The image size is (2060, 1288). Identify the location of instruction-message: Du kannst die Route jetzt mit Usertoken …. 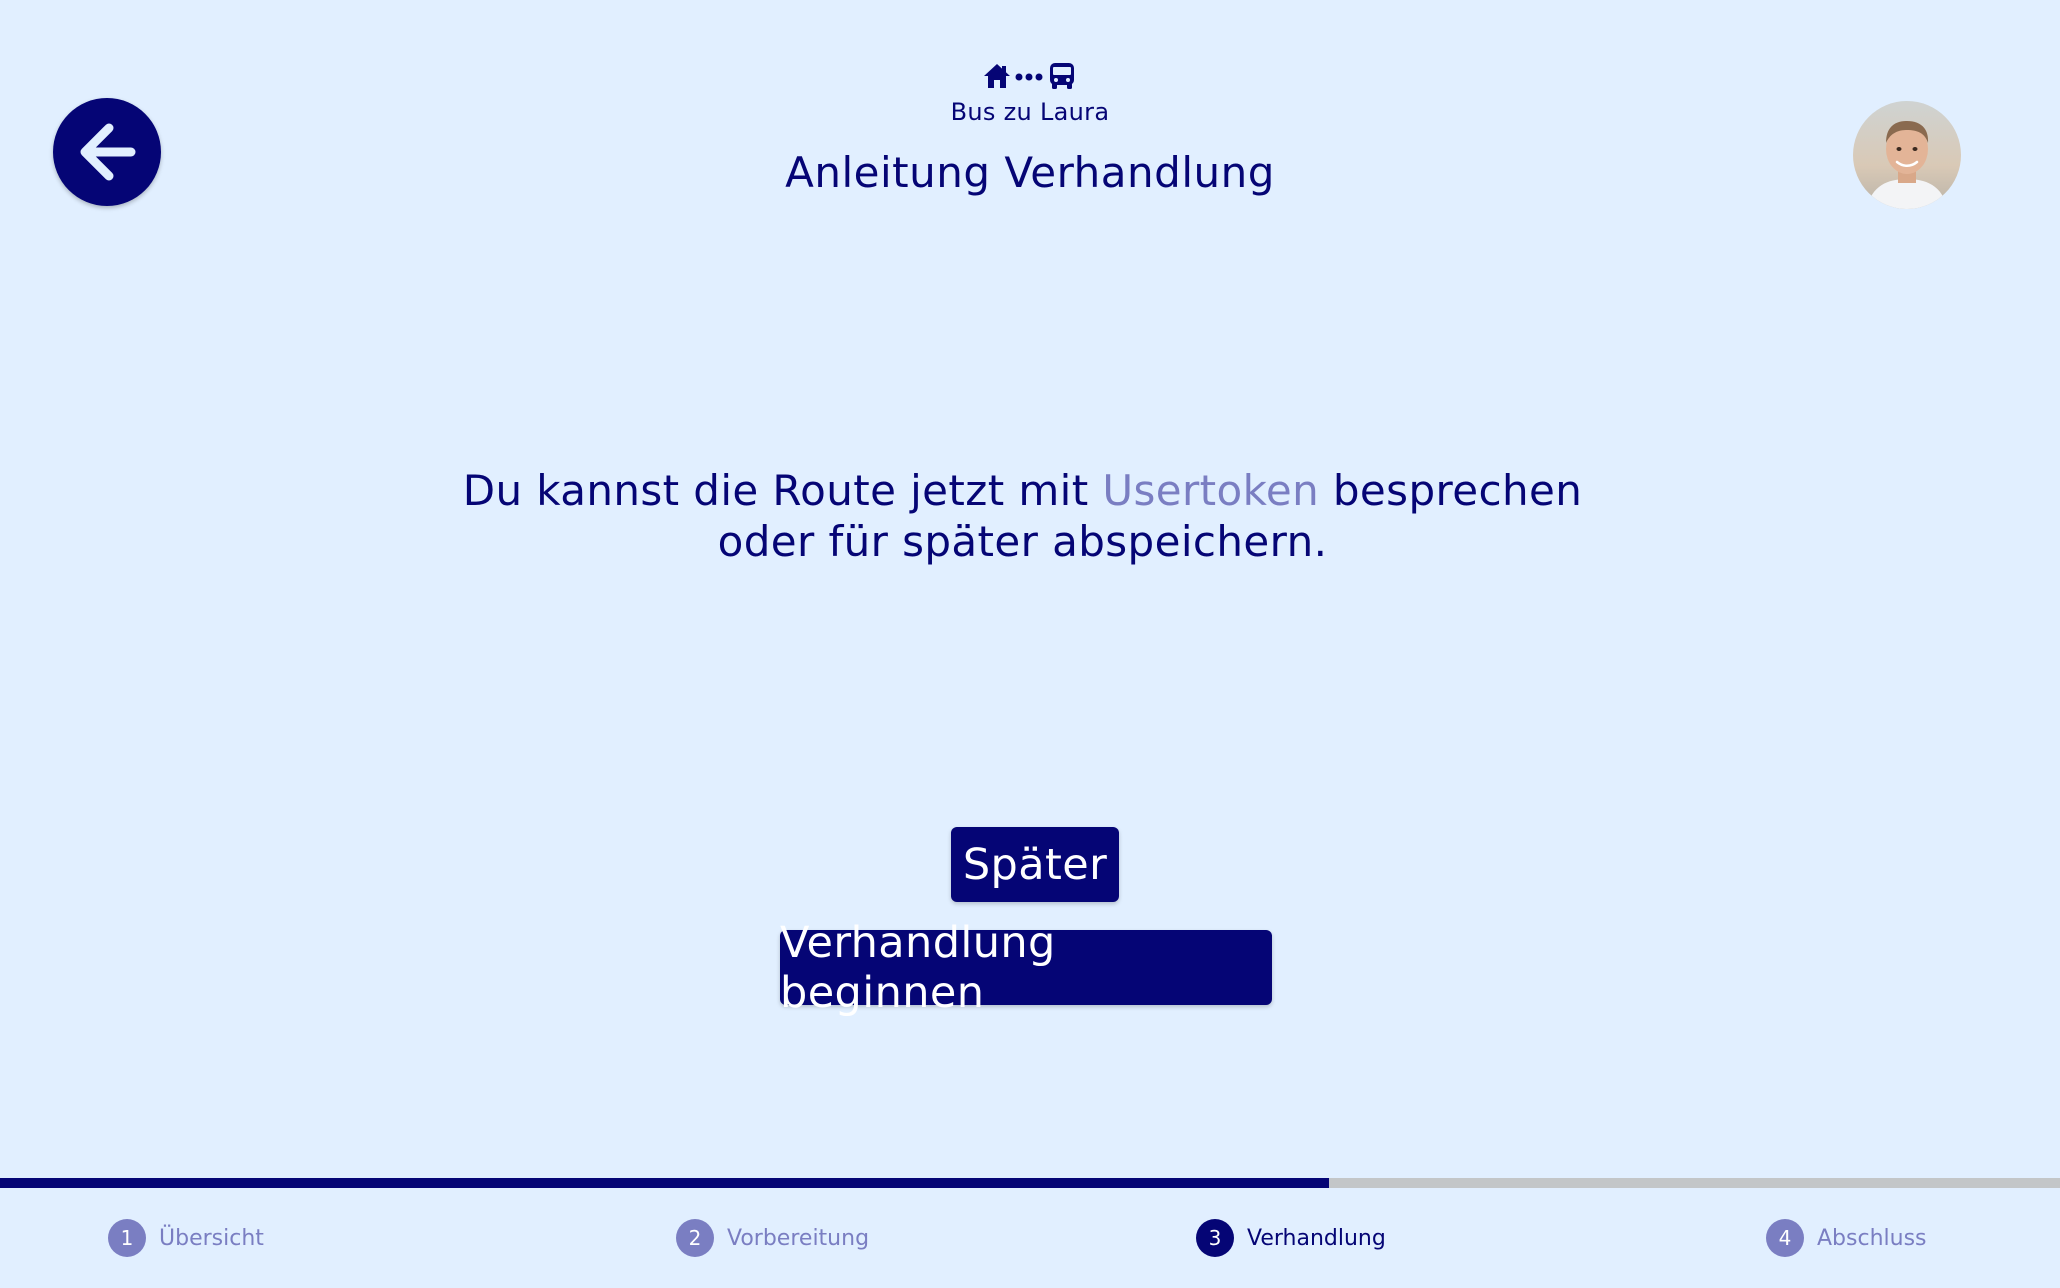
(1022, 516).